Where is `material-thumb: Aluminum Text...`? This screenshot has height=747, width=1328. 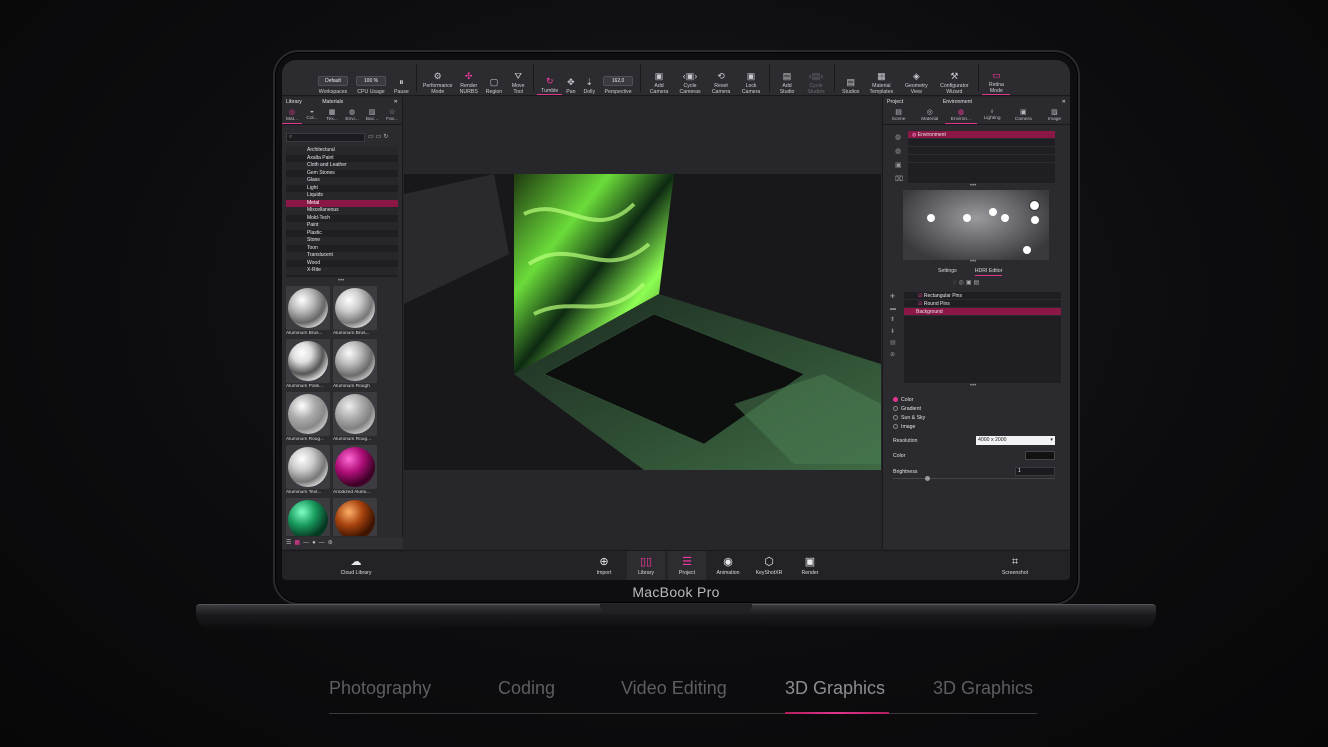 material-thumb: Aluminum Text... is located at coordinates (308, 471).